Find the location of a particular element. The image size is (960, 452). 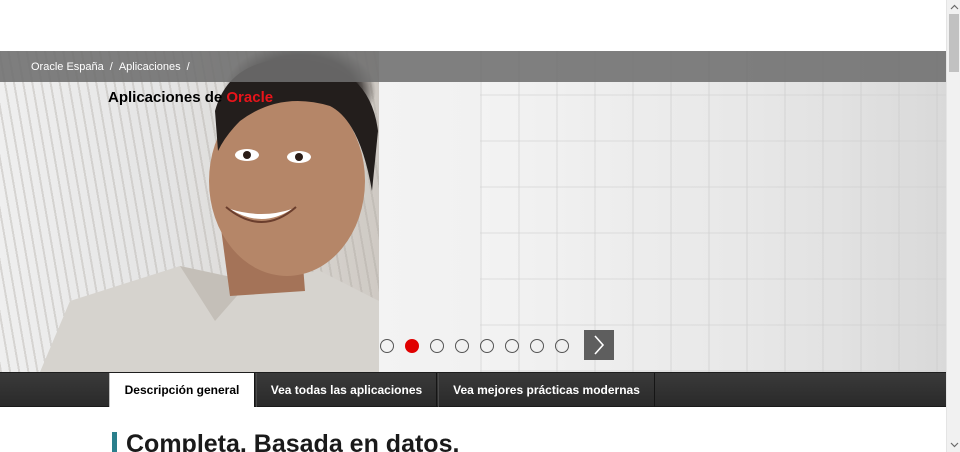

breadcrumb-link-aplicaciones: Aplicaciones is located at coordinates (150, 67).